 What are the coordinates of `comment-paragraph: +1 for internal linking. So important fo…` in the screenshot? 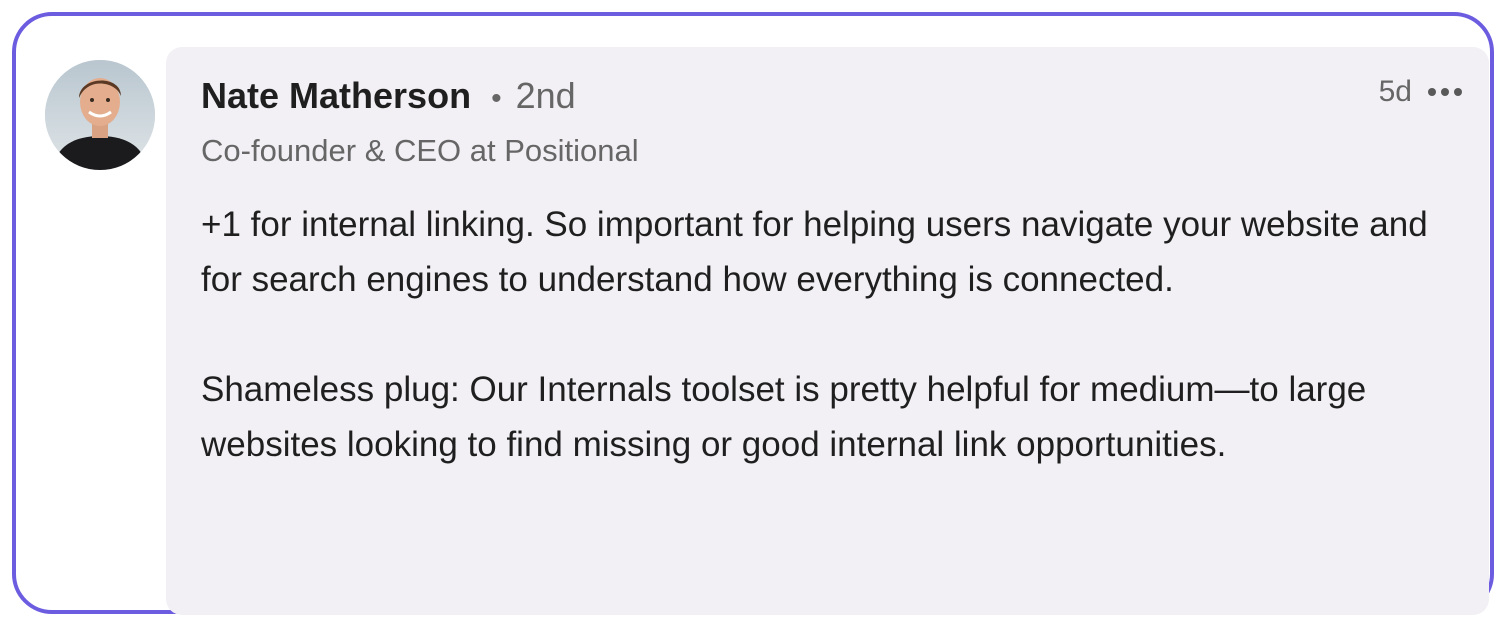 It's located at (814, 252).